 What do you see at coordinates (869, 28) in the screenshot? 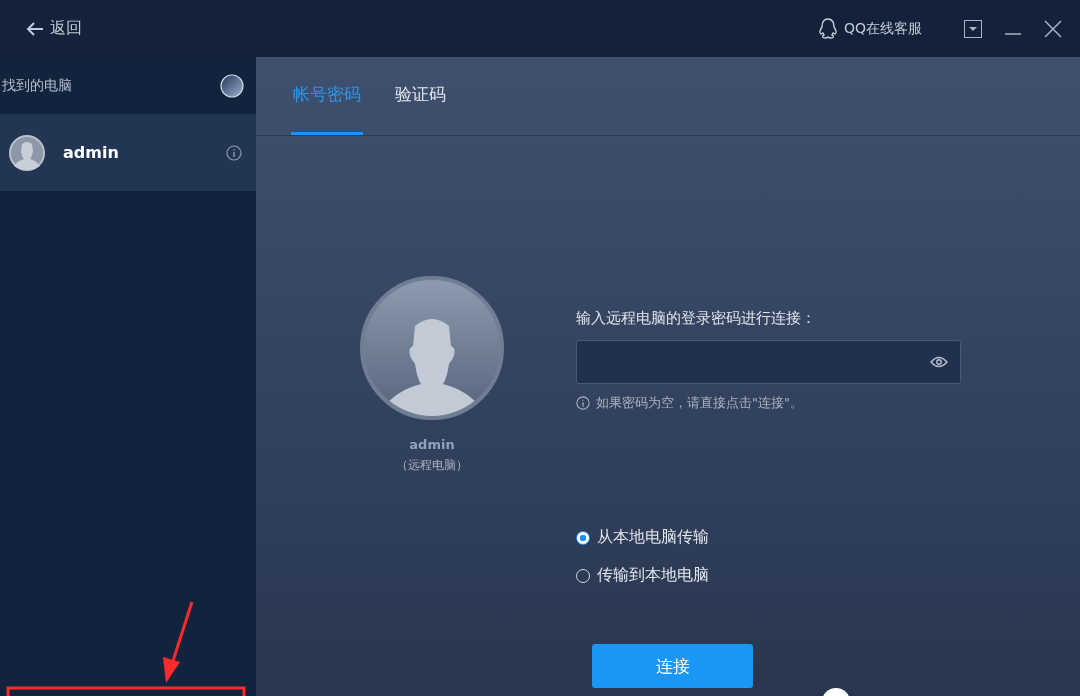
I see `support-button: QQ在线客服` at bounding box center [869, 28].